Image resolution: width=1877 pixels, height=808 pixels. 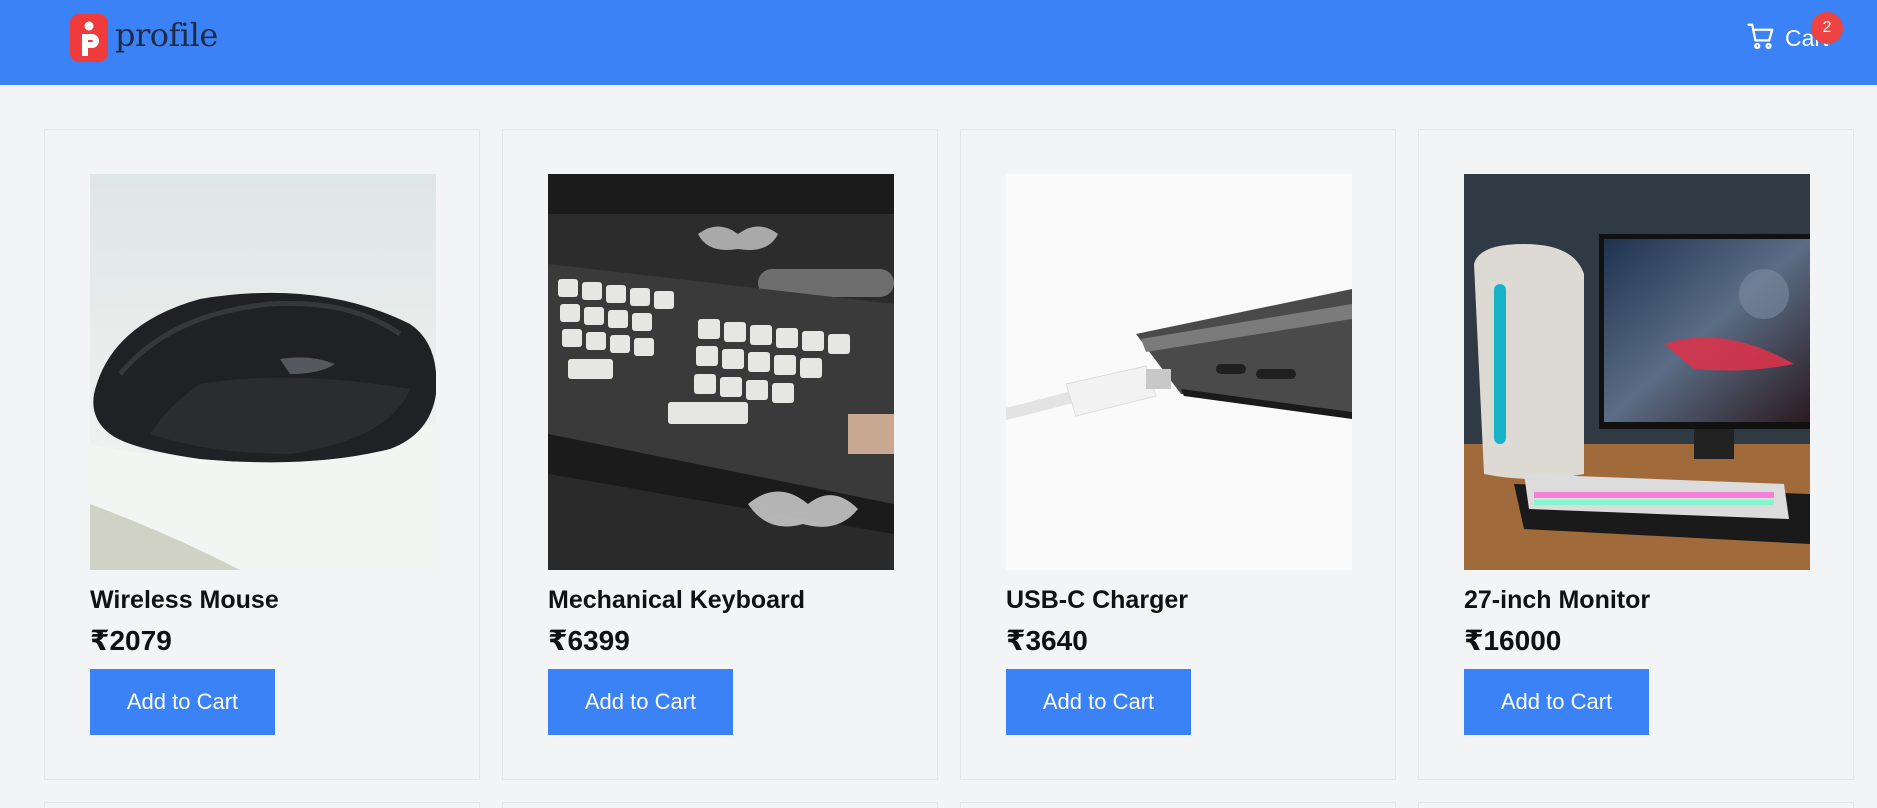 What do you see at coordinates (721, 372) in the screenshot?
I see `keyboard-image` at bounding box center [721, 372].